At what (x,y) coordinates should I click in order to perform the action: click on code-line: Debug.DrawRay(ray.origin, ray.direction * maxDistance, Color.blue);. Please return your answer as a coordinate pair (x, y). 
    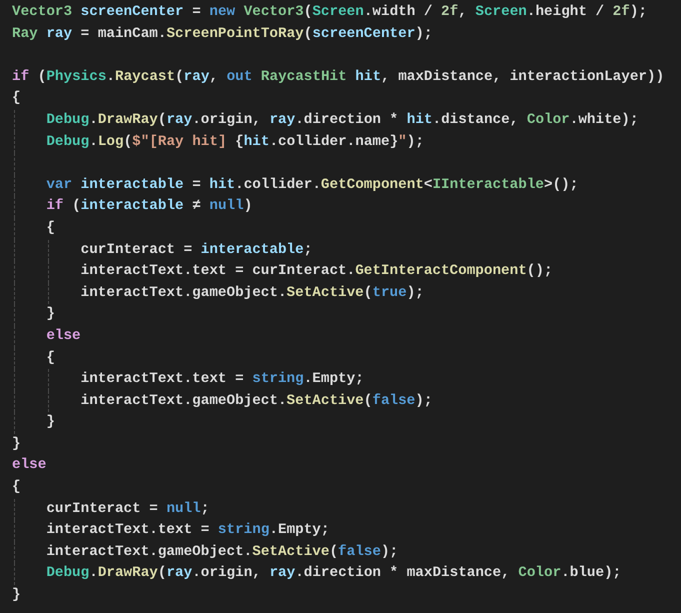
    Looking at the image, I should click on (333, 574).